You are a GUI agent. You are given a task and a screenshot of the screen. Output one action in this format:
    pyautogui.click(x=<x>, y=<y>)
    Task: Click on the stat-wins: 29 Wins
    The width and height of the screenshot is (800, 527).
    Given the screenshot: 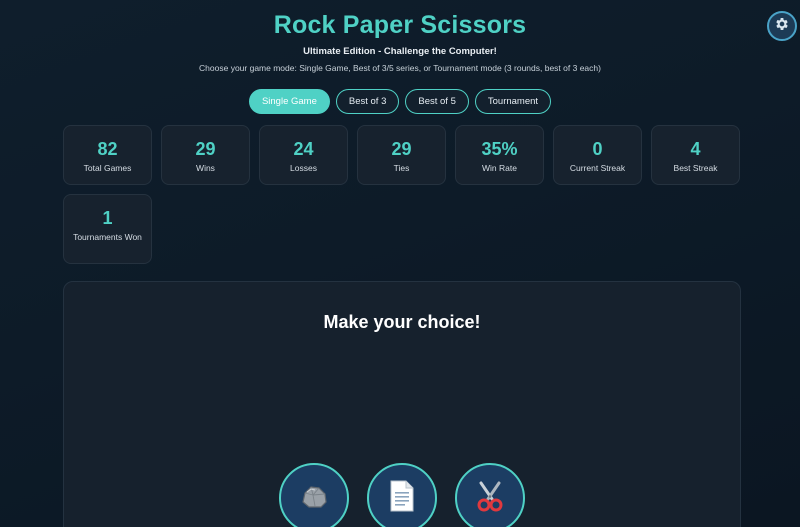 What is the action you would take?
    pyautogui.click(x=205, y=155)
    